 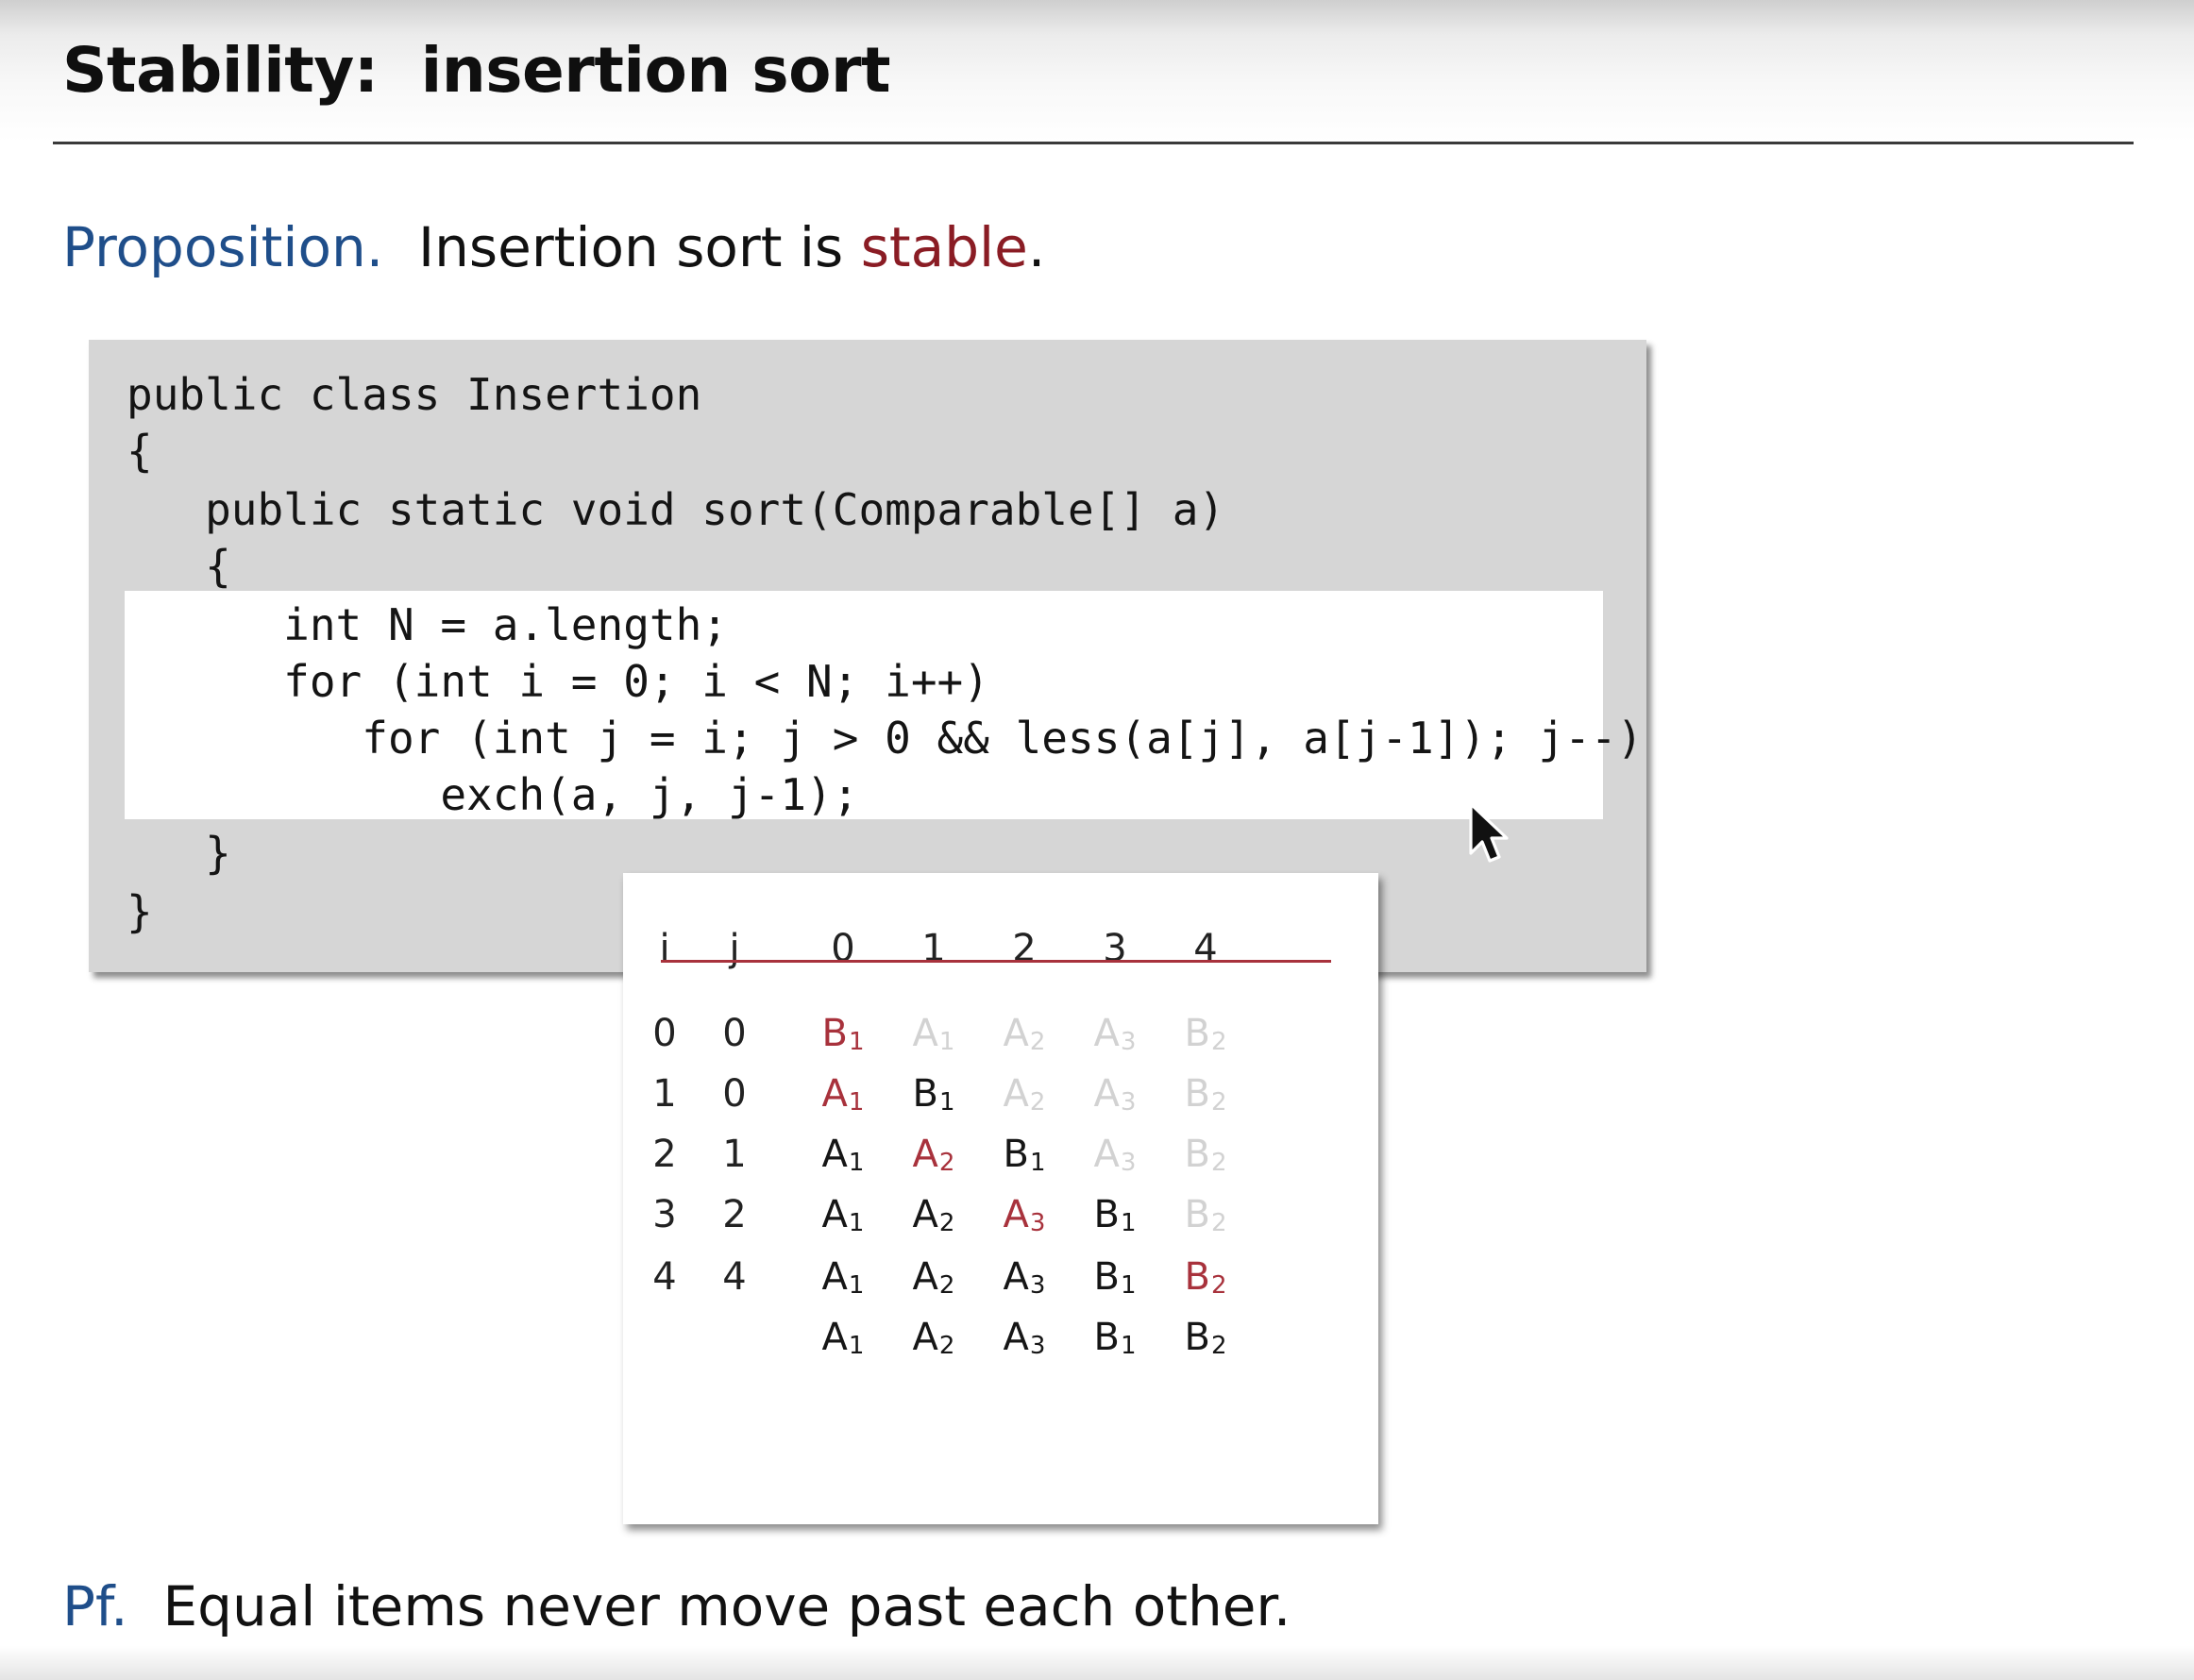 I want to click on header-cell-j: j, so click(x=734, y=948).